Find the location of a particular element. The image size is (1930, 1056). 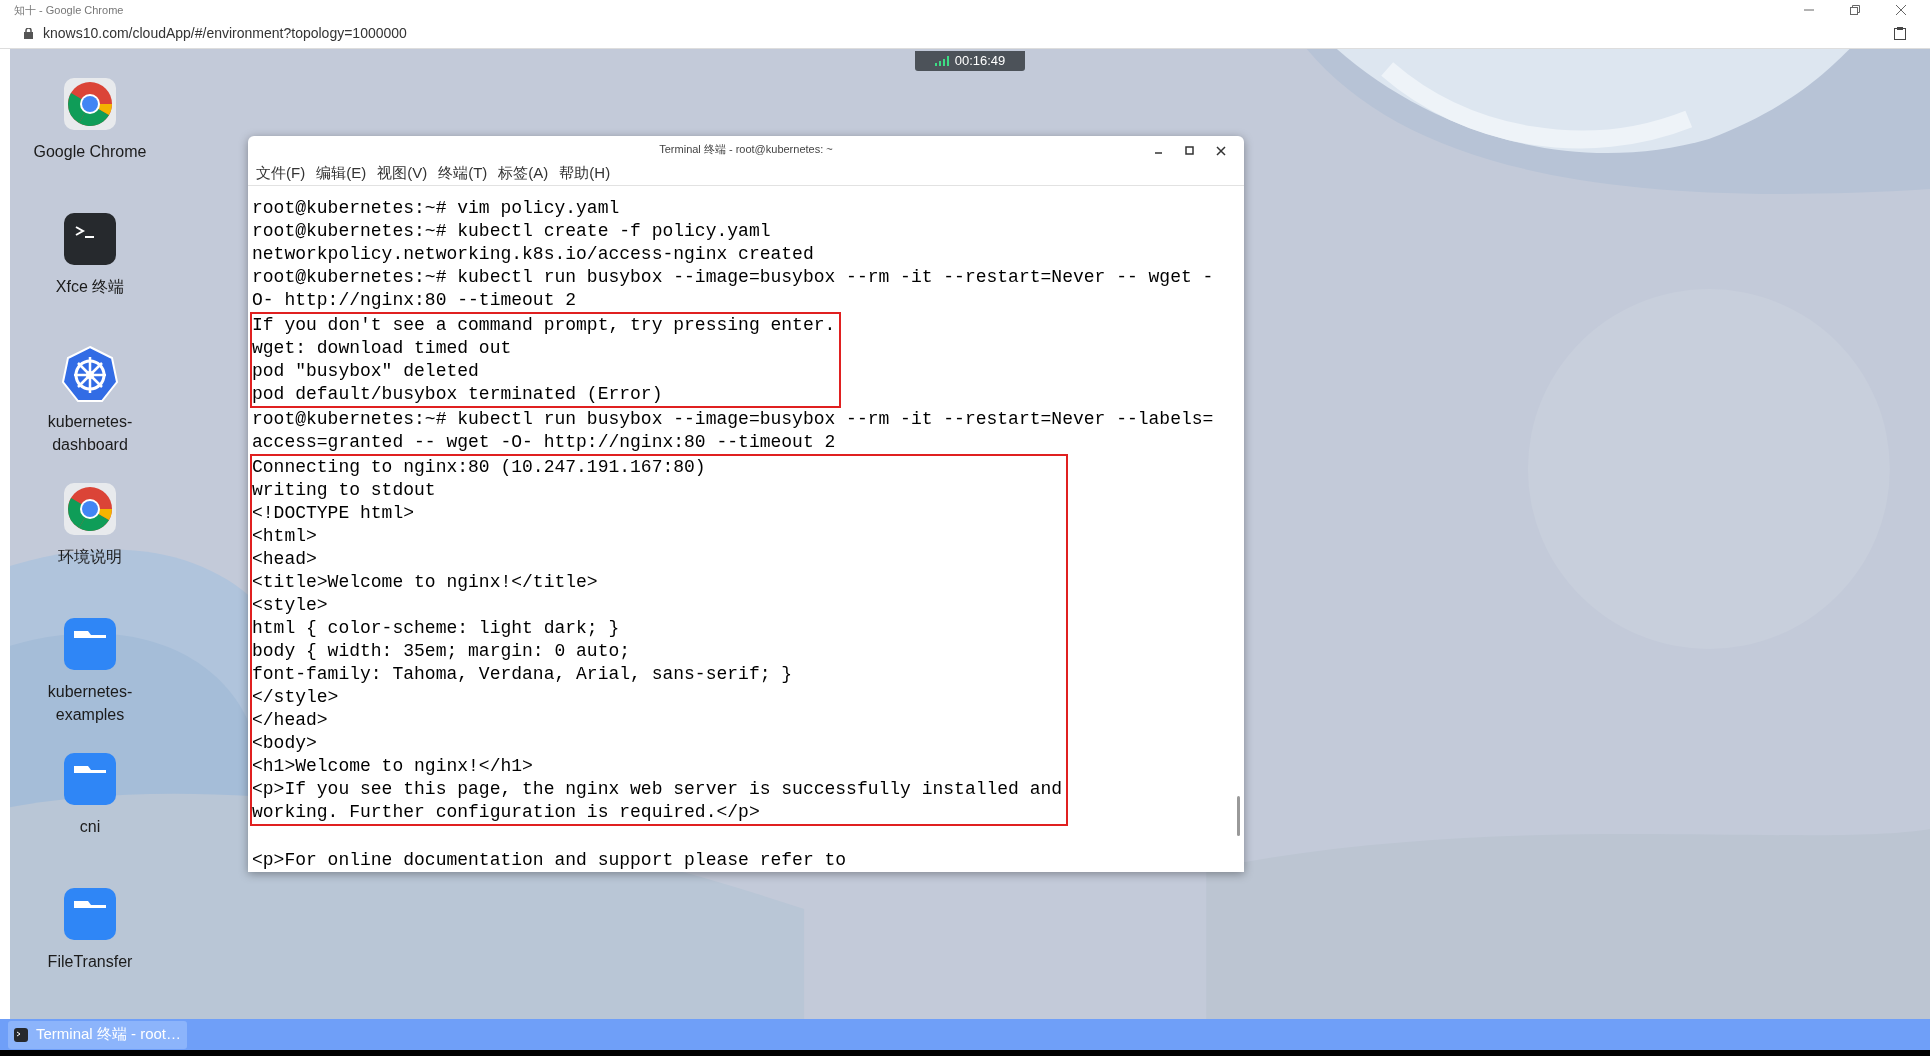

terminal-line: root@kubernetes:~# vim policy.yaml is located at coordinates (436, 208).